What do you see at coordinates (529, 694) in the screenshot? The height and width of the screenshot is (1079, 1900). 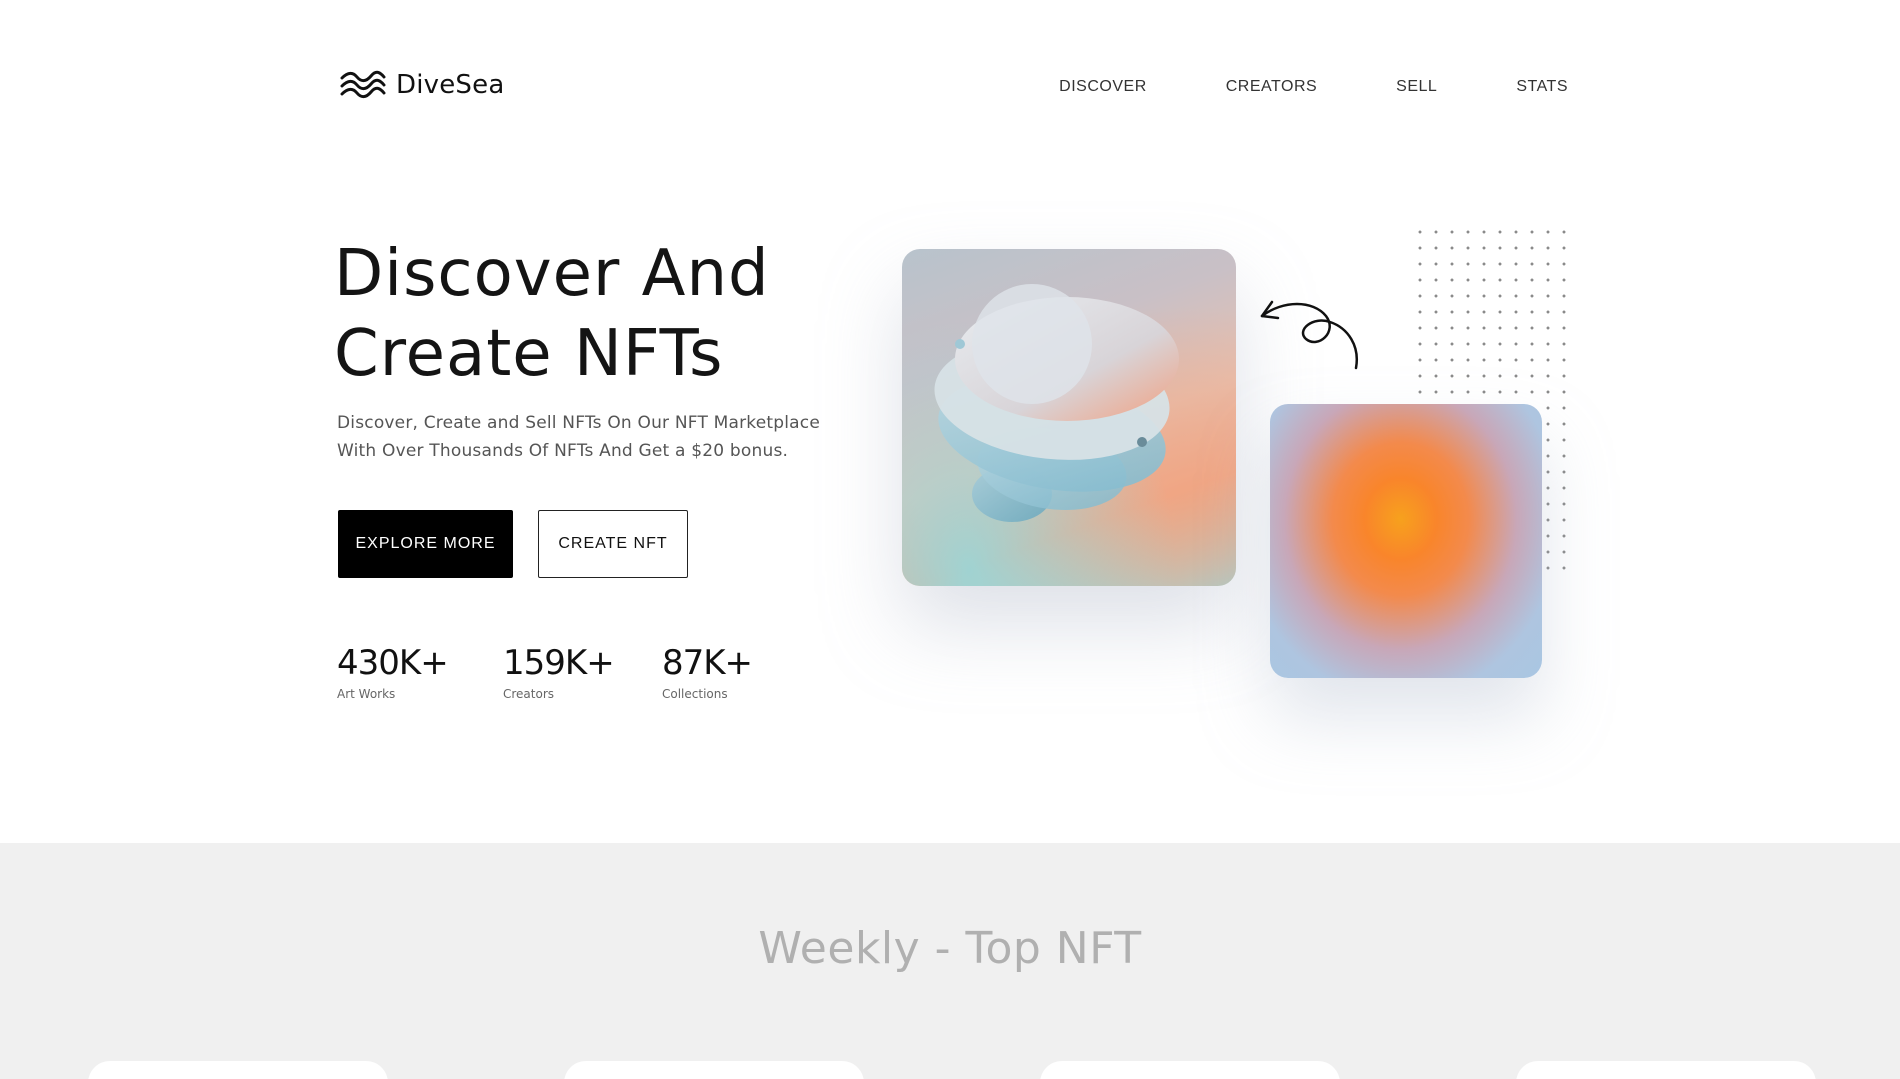 I see `stat-label: Creators` at bounding box center [529, 694].